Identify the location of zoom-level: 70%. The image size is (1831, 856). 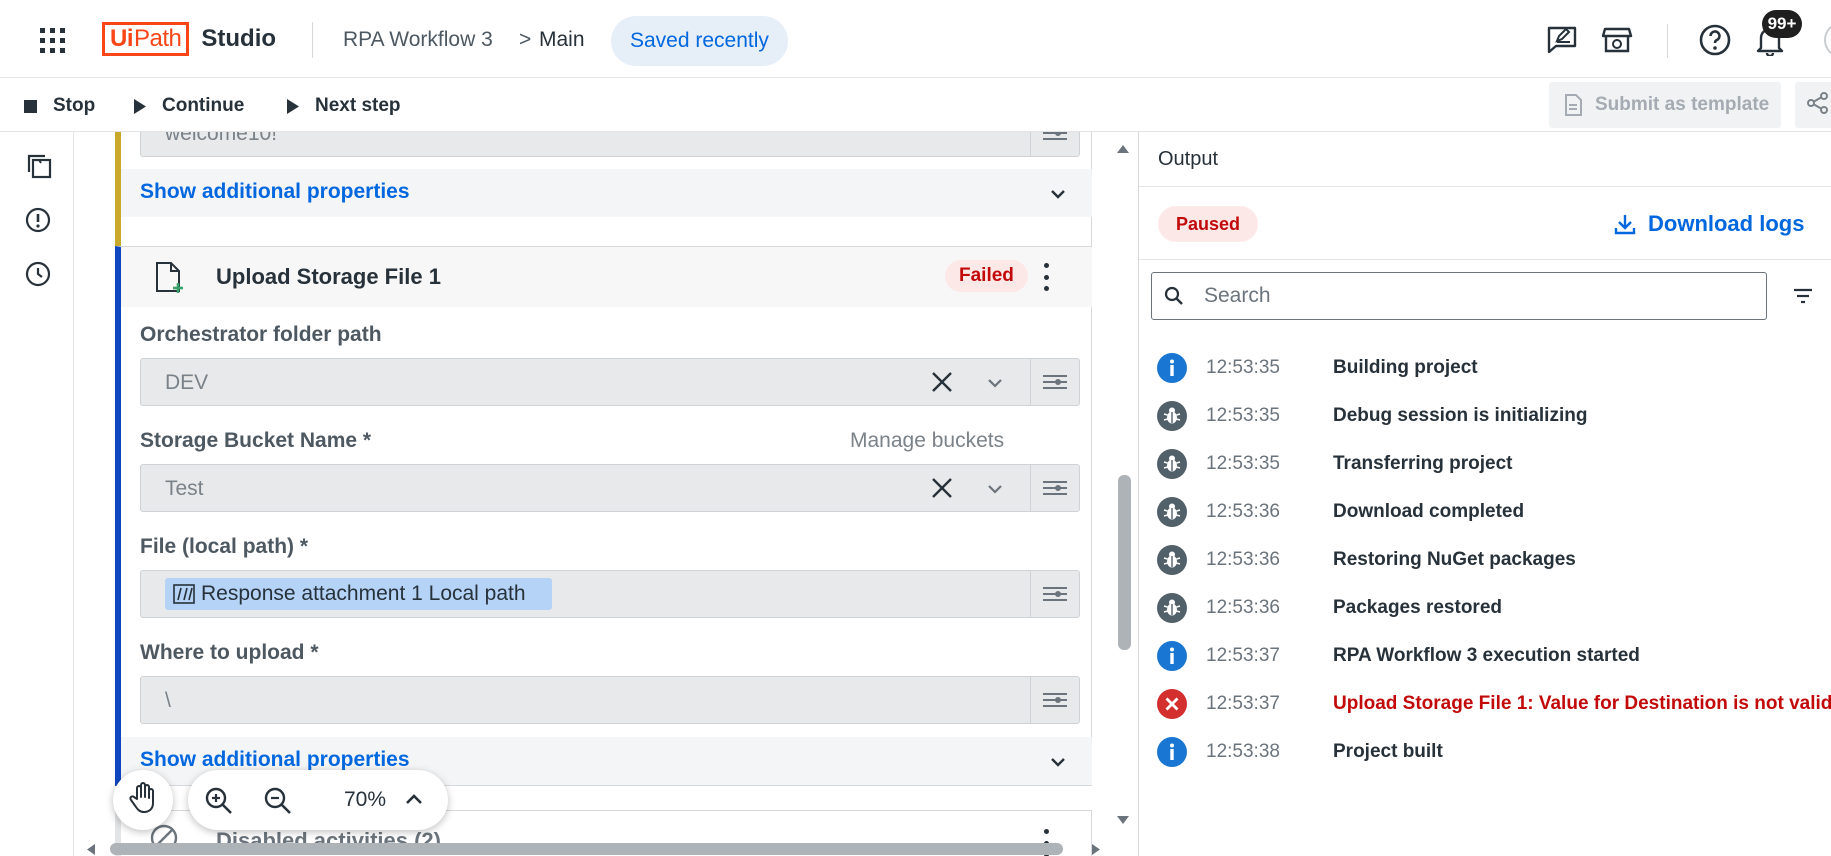
(365, 800).